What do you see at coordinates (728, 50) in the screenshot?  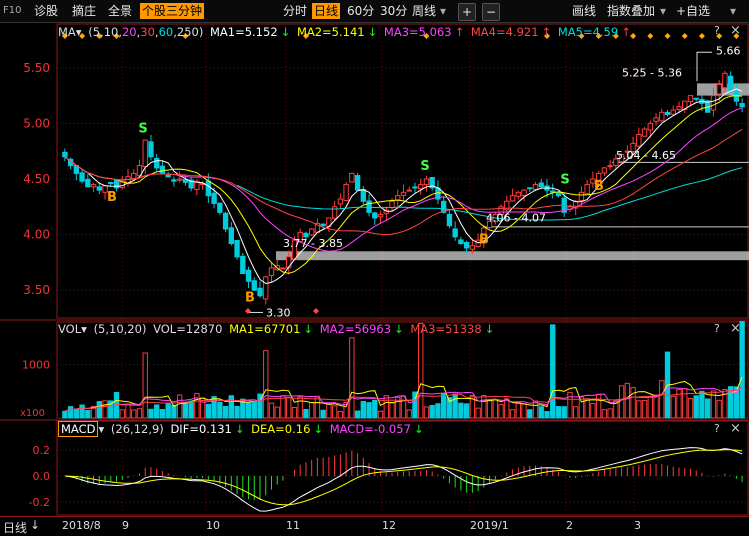 I see `price-annotation: 5.66` at bounding box center [728, 50].